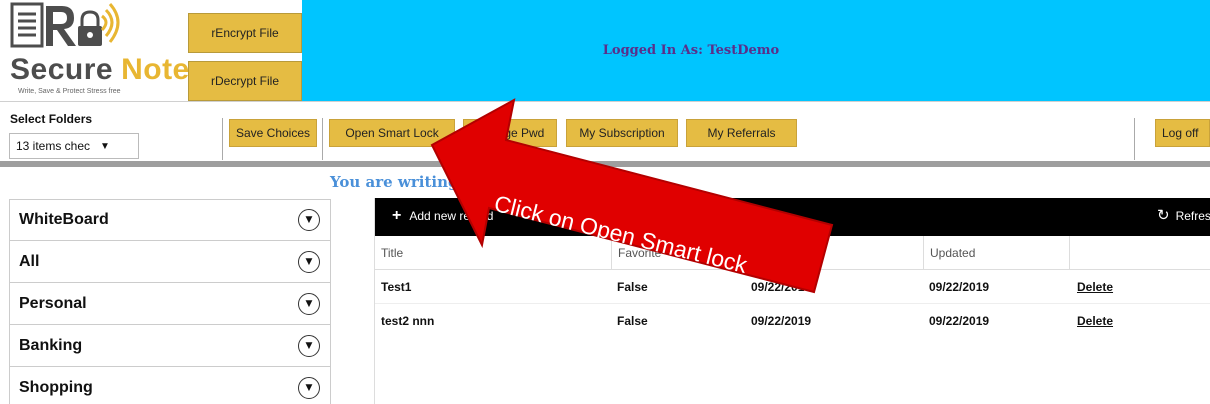 The image size is (1210, 404). What do you see at coordinates (62, 69) in the screenshot?
I see `logo-word-secure: Secure` at bounding box center [62, 69].